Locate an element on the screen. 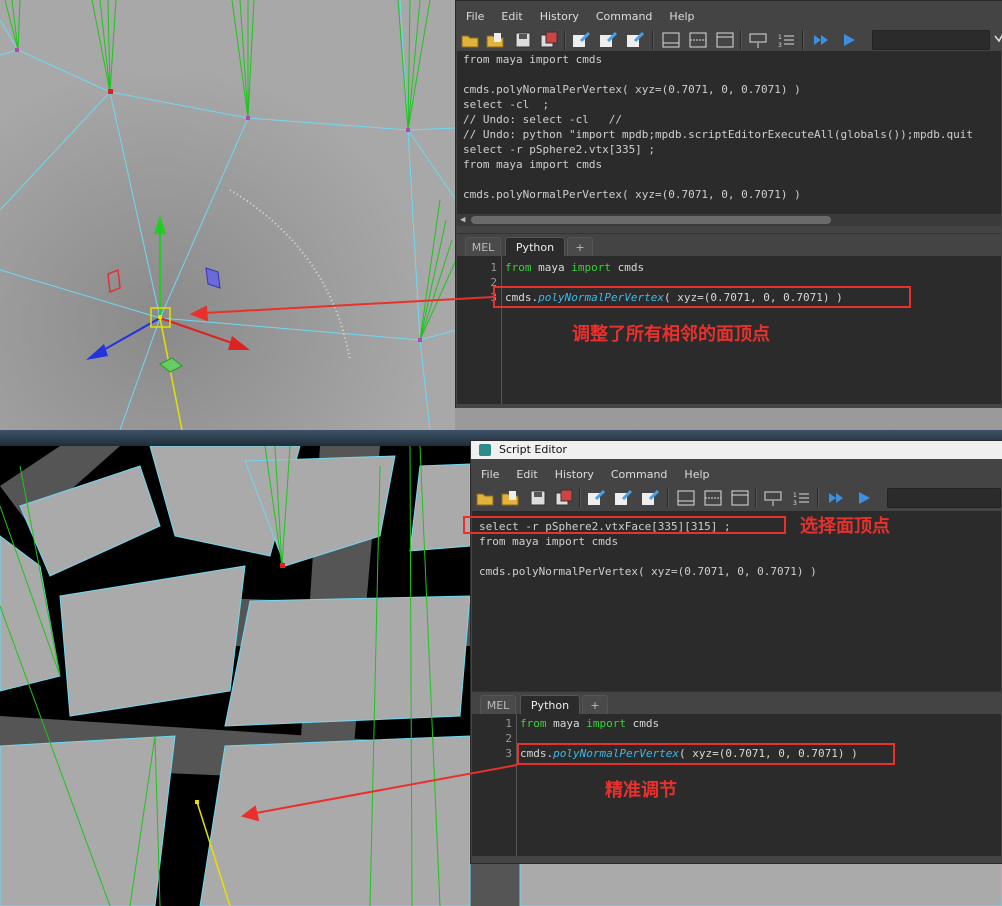 Image resolution: width=1002 pixels, height=906 pixels. svg-text: 3 is located at coordinates (795, 503).